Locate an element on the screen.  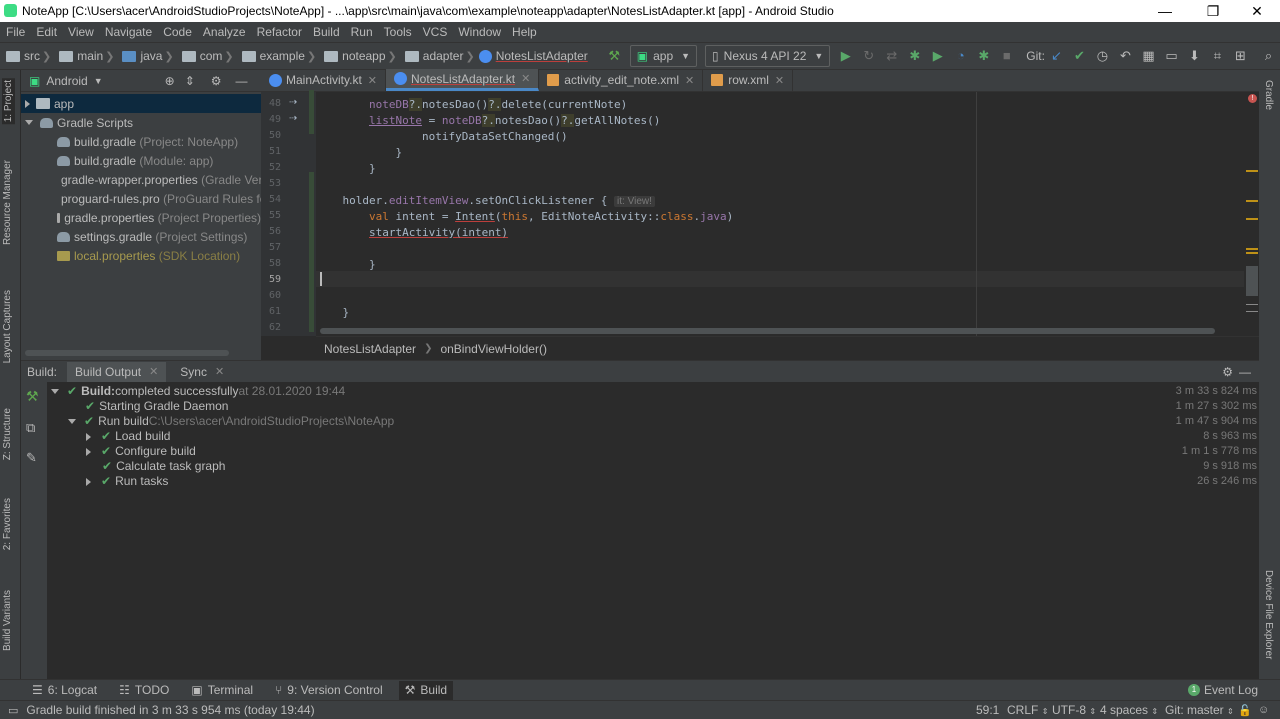
git-branch: Git: master ⇕ is located at coordinates (1199, 710).